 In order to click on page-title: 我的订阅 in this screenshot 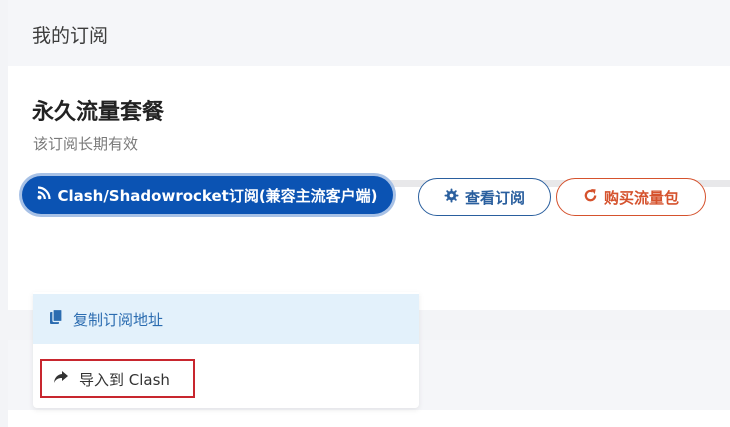, I will do `click(70, 36)`.